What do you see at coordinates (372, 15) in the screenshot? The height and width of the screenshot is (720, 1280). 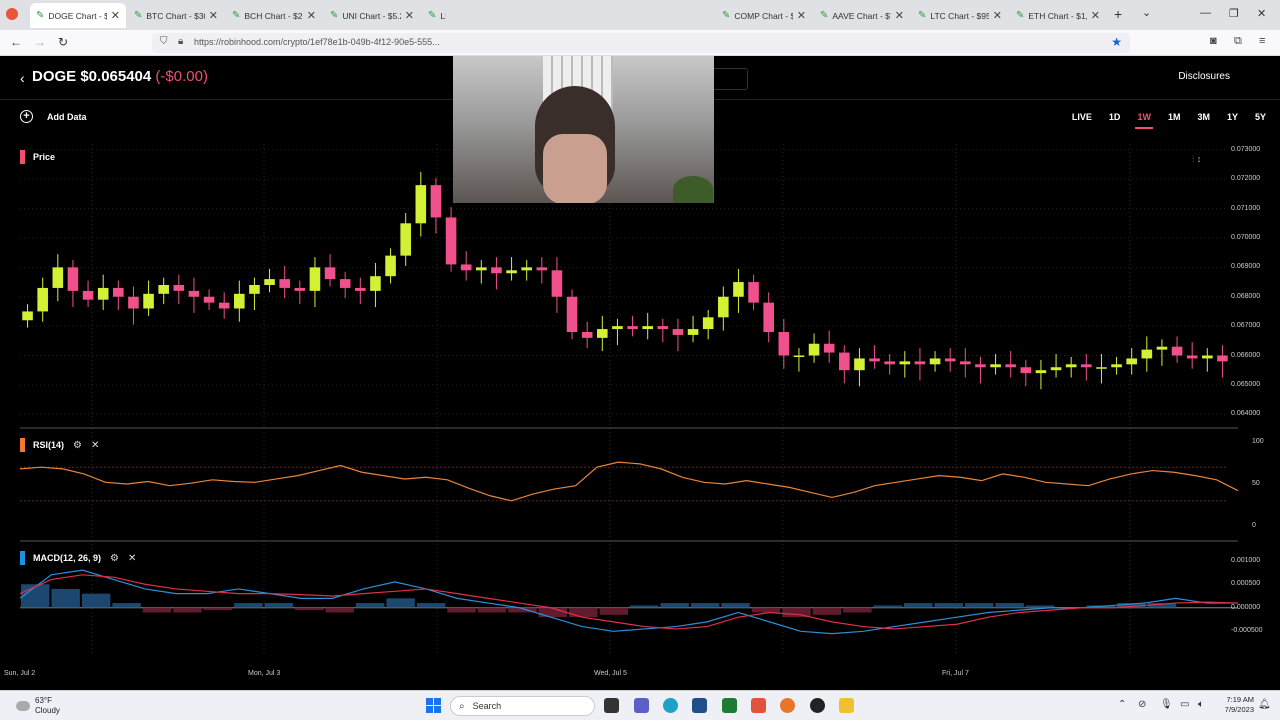 I see `browser-tab: ✎ UNI Chart - $5.2 ✕` at bounding box center [372, 15].